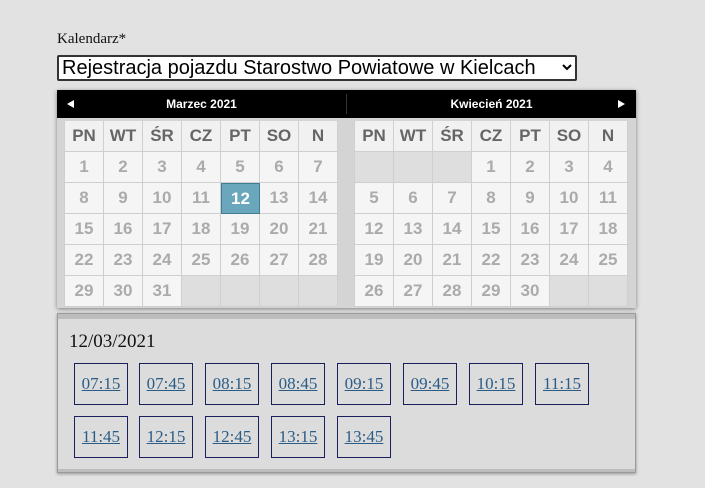 This screenshot has width=705, height=488. I want to click on time-slot-button: 12:15, so click(166, 437).